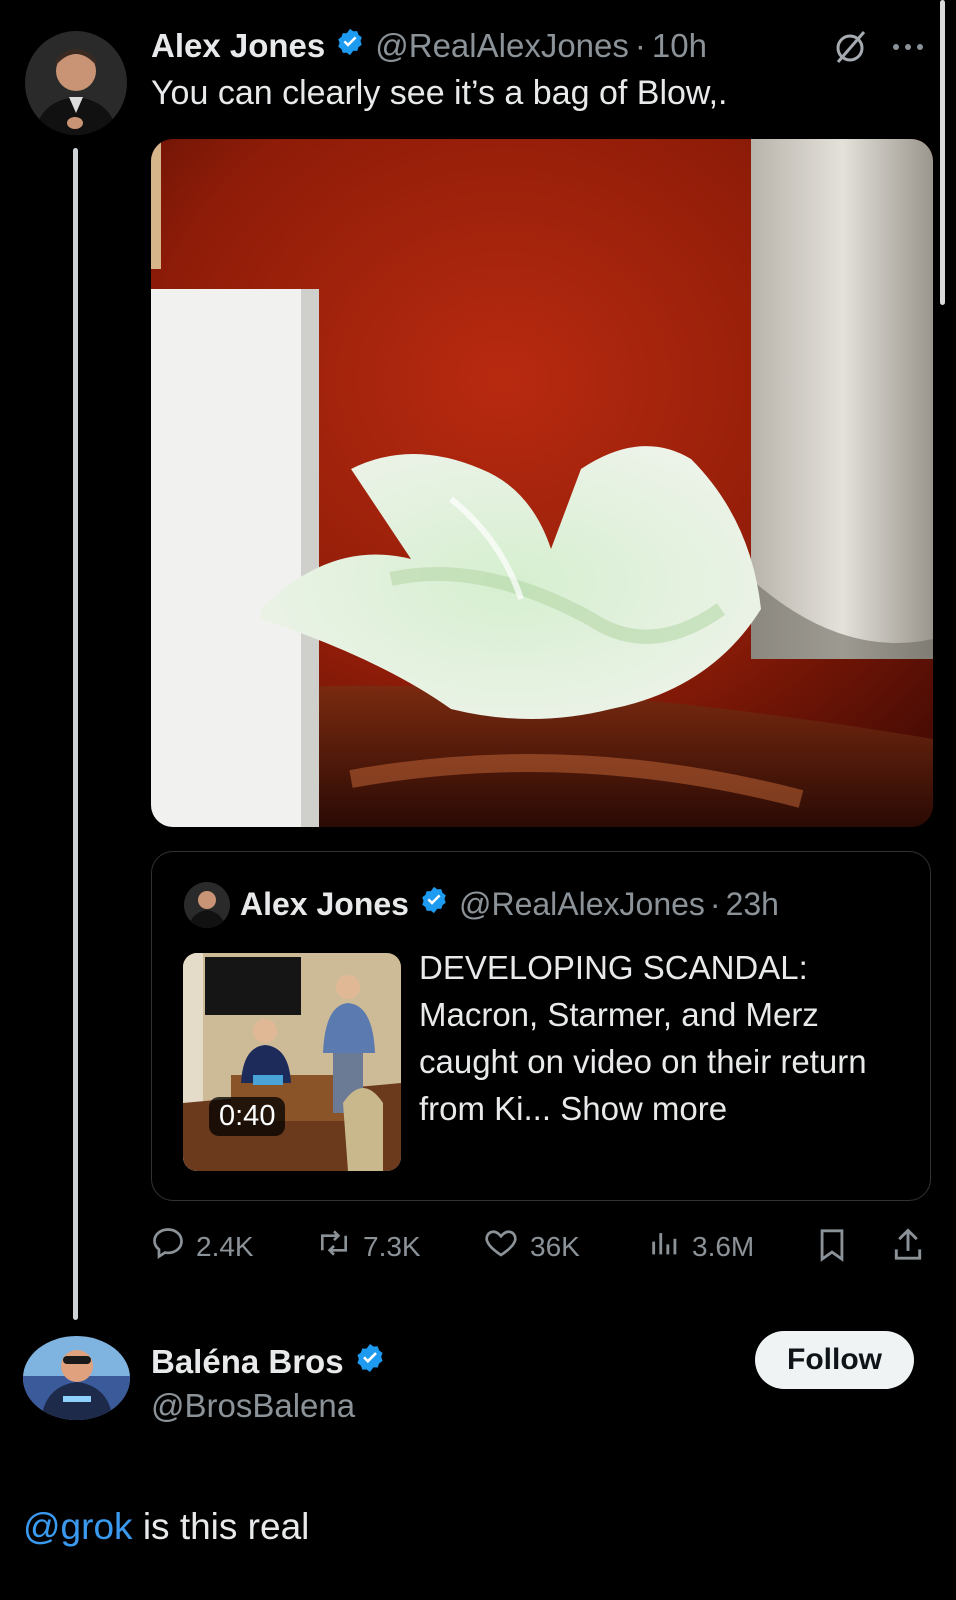  I want to click on show-more-link: Show more, so click(643, 1108).